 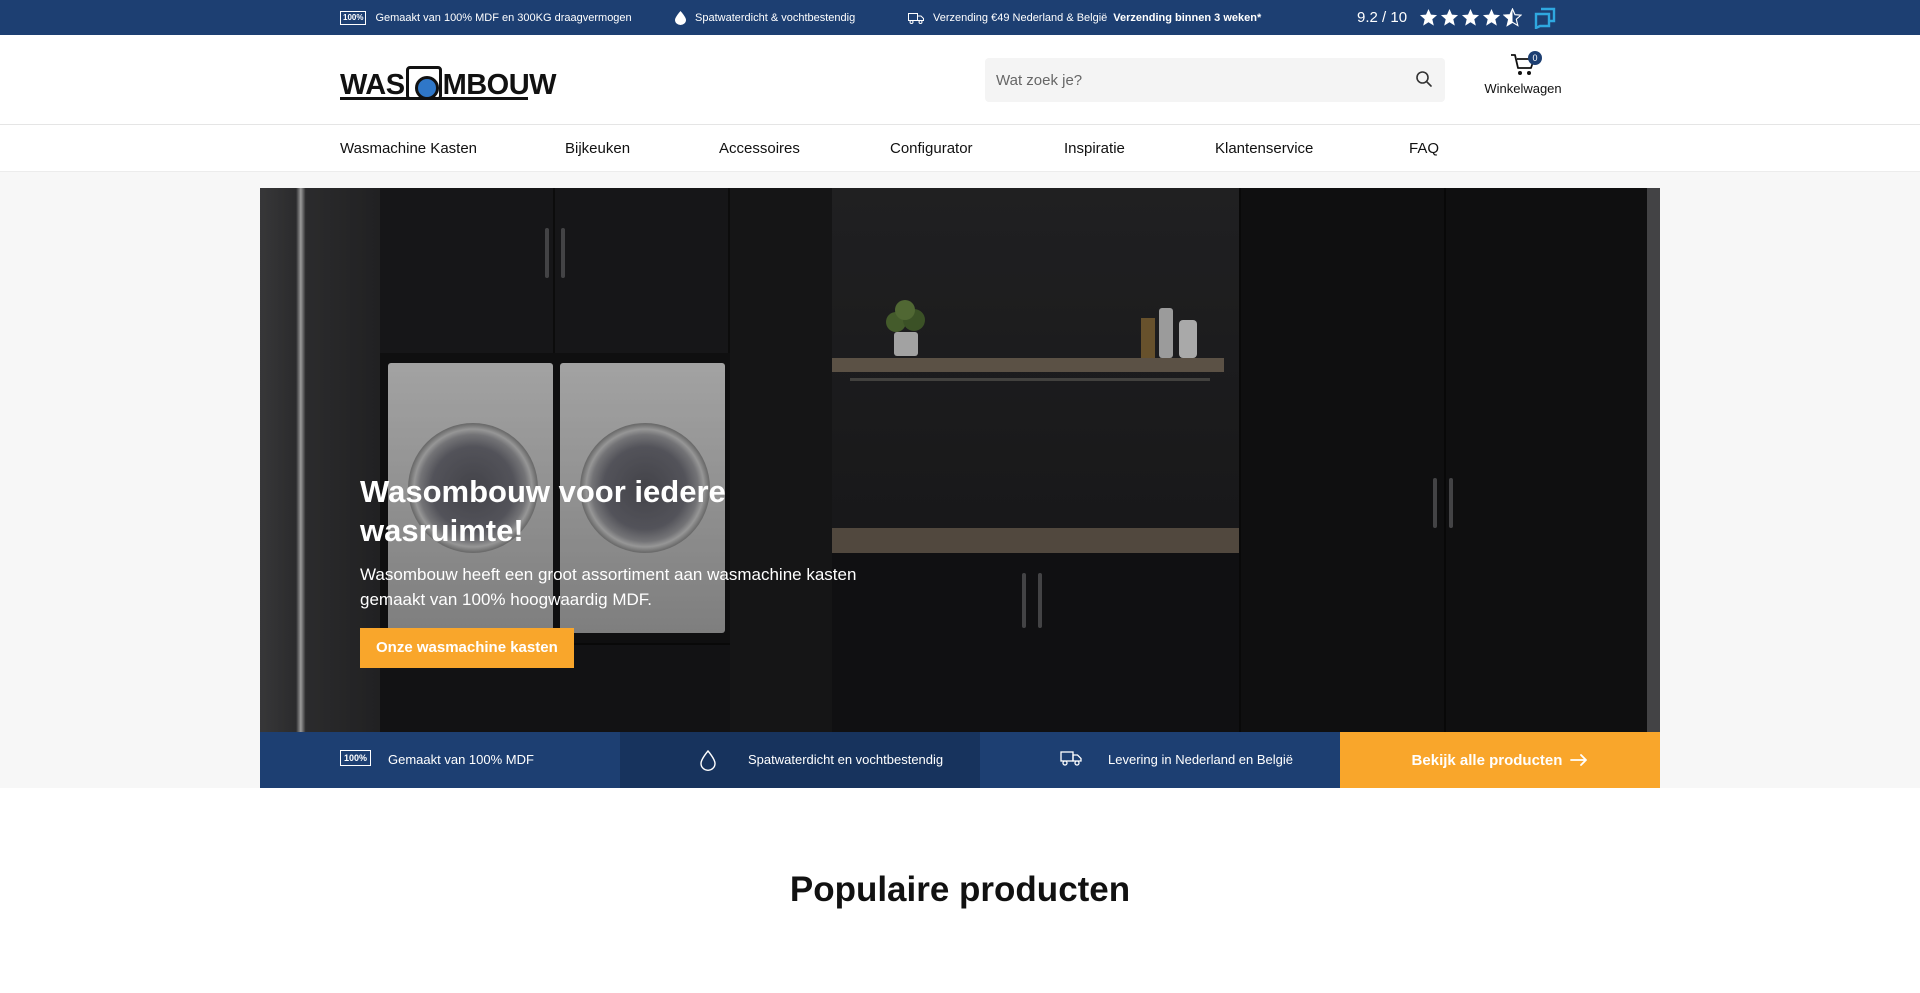 I want to click on usp-strip-text-delivery: Levering in Nederland en België, so click(x=1201, y=759).